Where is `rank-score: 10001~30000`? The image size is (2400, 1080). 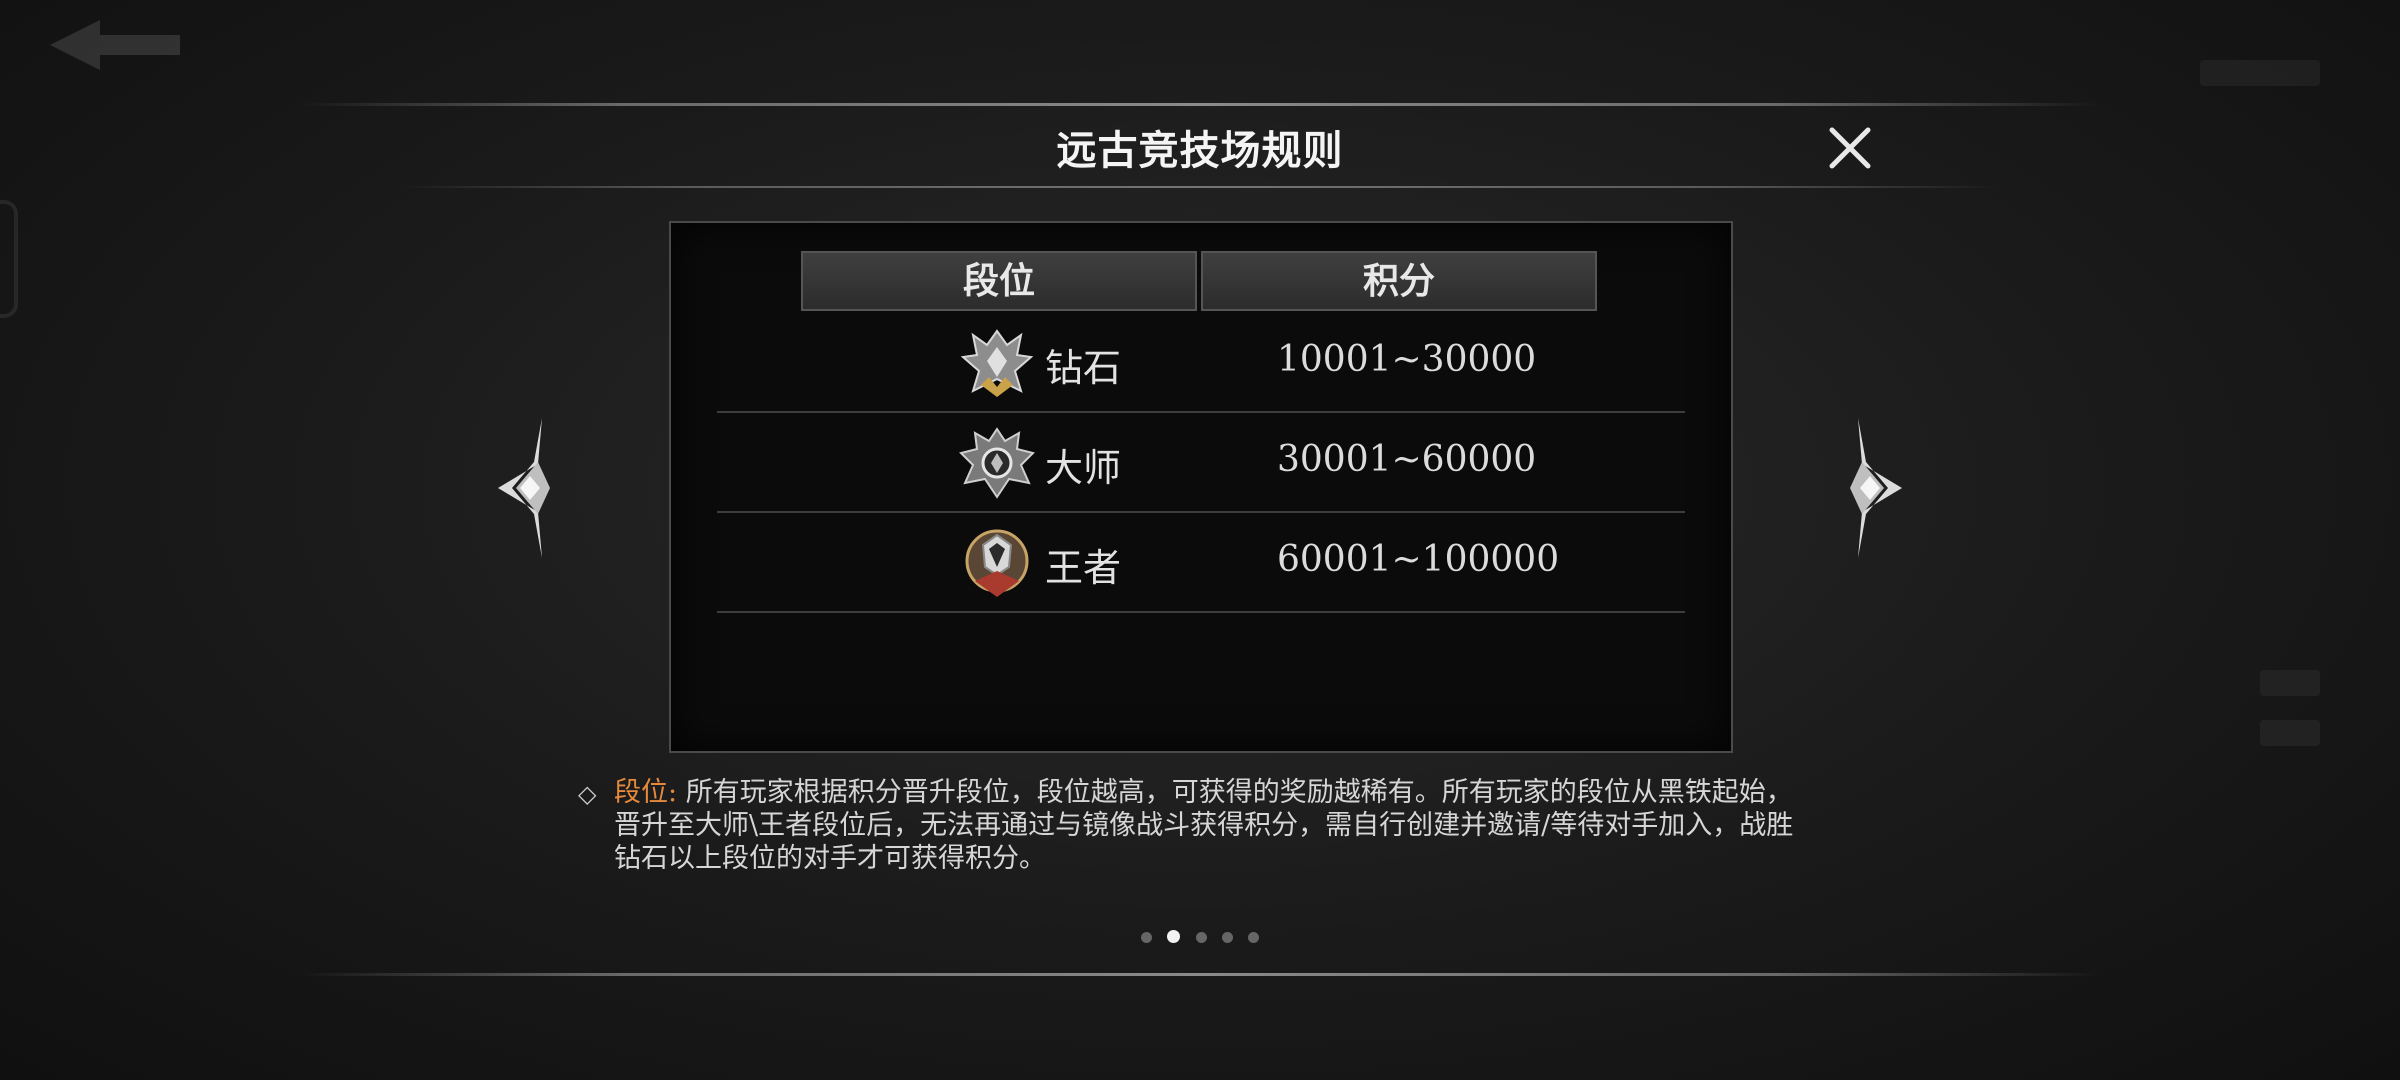 rank-score: 10001~30000 is located at coordinates (1407, 359).